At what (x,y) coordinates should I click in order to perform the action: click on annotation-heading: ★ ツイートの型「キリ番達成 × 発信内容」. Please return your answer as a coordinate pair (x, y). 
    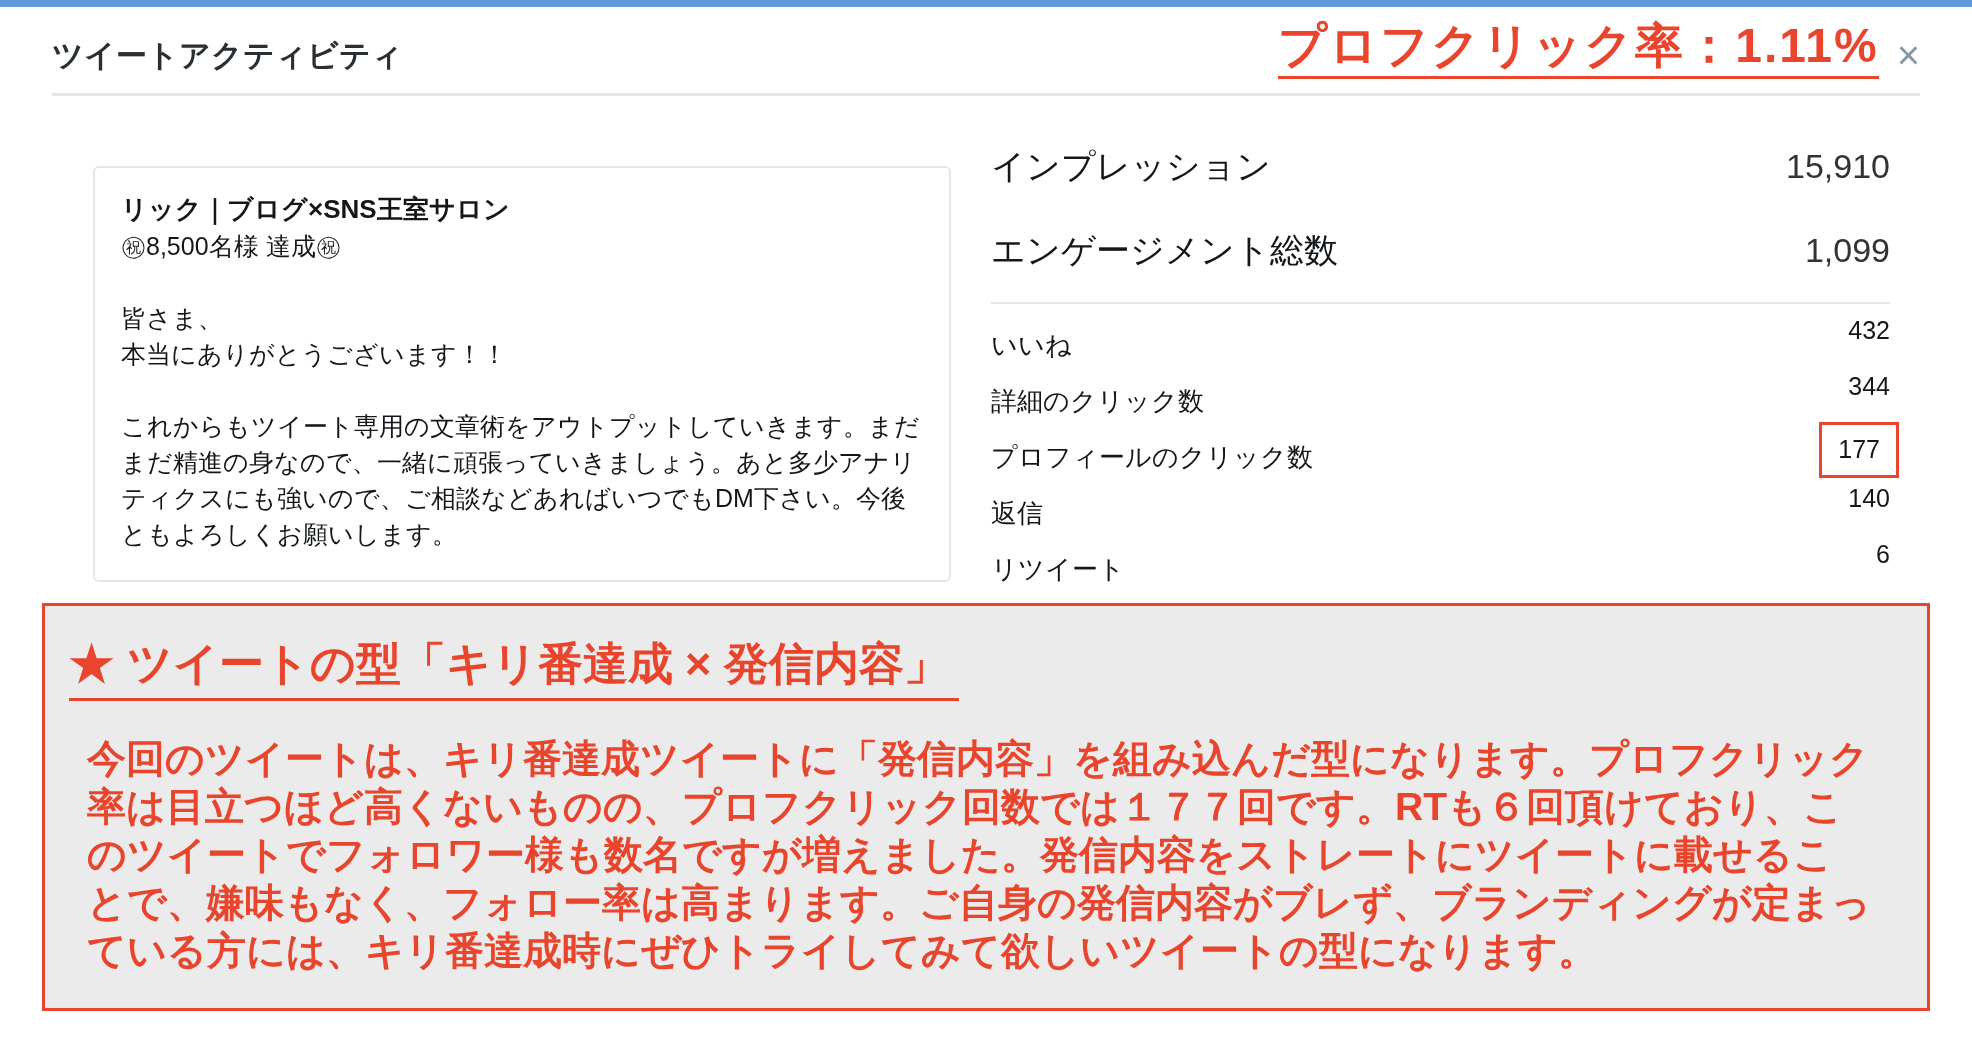
    Looking at the image, I should click on (514, 669).